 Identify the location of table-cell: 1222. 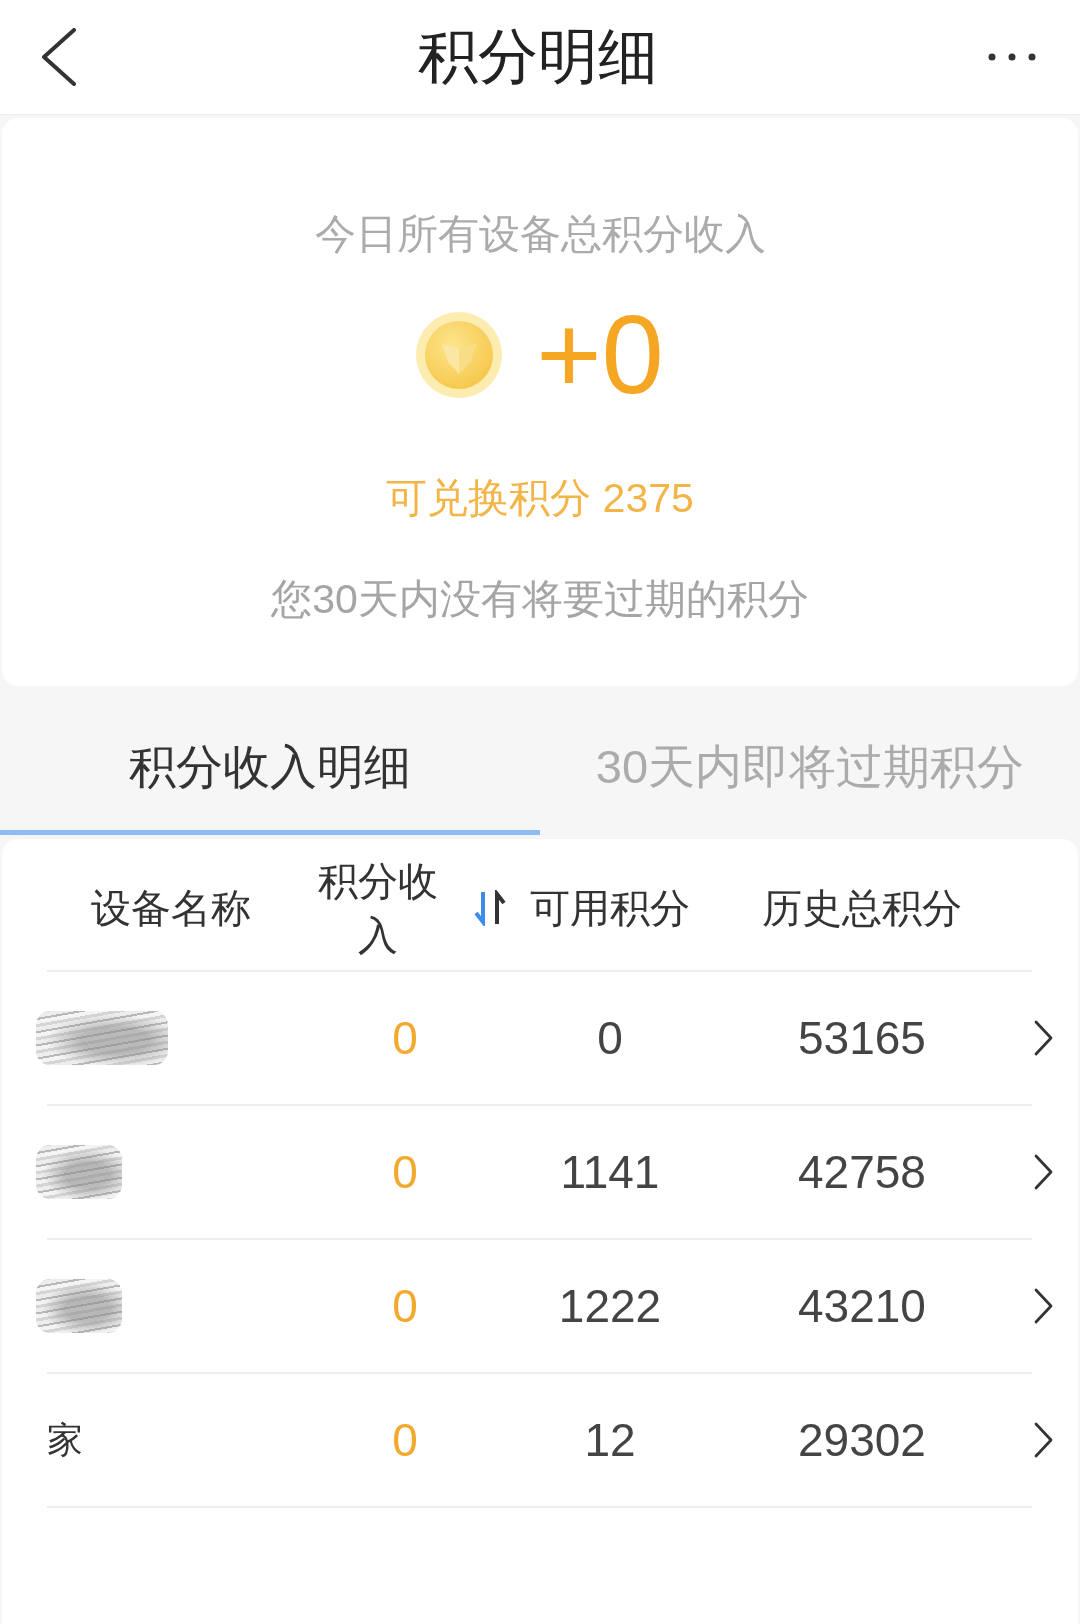
(610, 1306).